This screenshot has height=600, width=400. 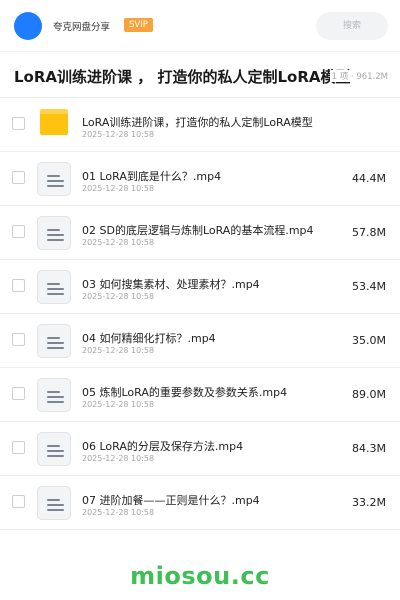 I want to click on file-name: 07 进阶加餐——正则是什么？.mp4, so click(x=171, y=500).